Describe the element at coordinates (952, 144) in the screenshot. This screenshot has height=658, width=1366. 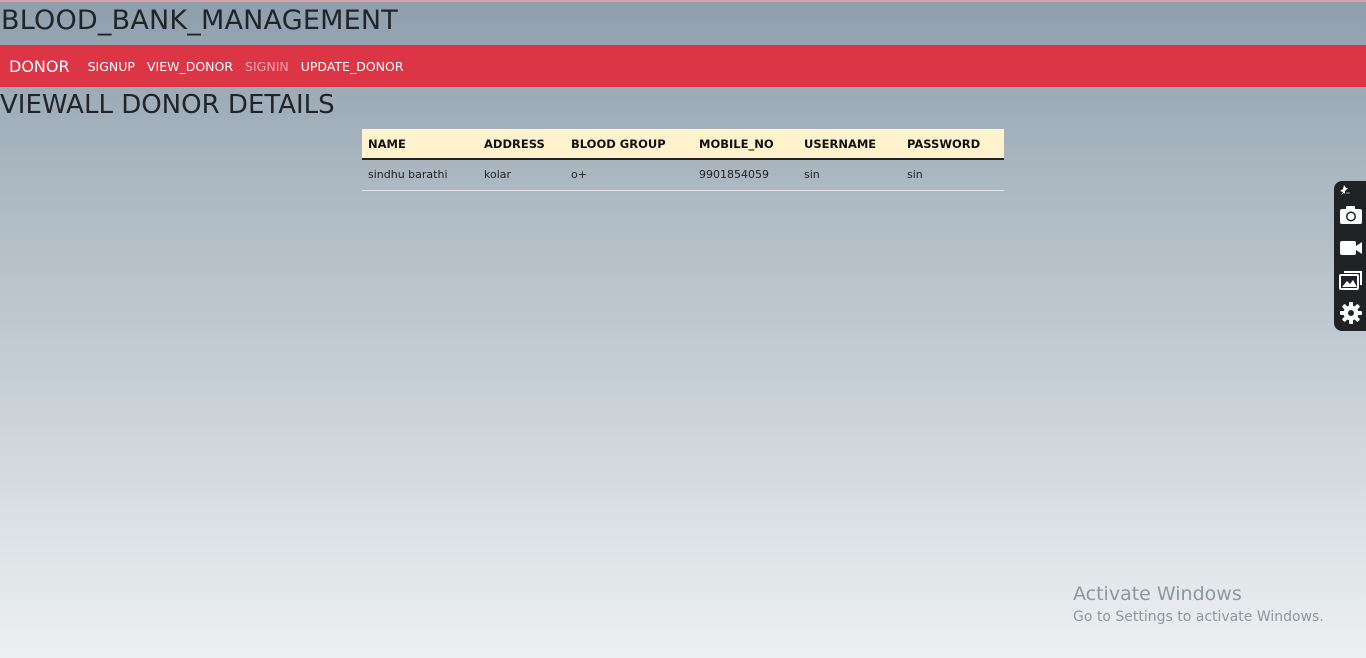
I see `column-header-password: PASSWORD` at that location.